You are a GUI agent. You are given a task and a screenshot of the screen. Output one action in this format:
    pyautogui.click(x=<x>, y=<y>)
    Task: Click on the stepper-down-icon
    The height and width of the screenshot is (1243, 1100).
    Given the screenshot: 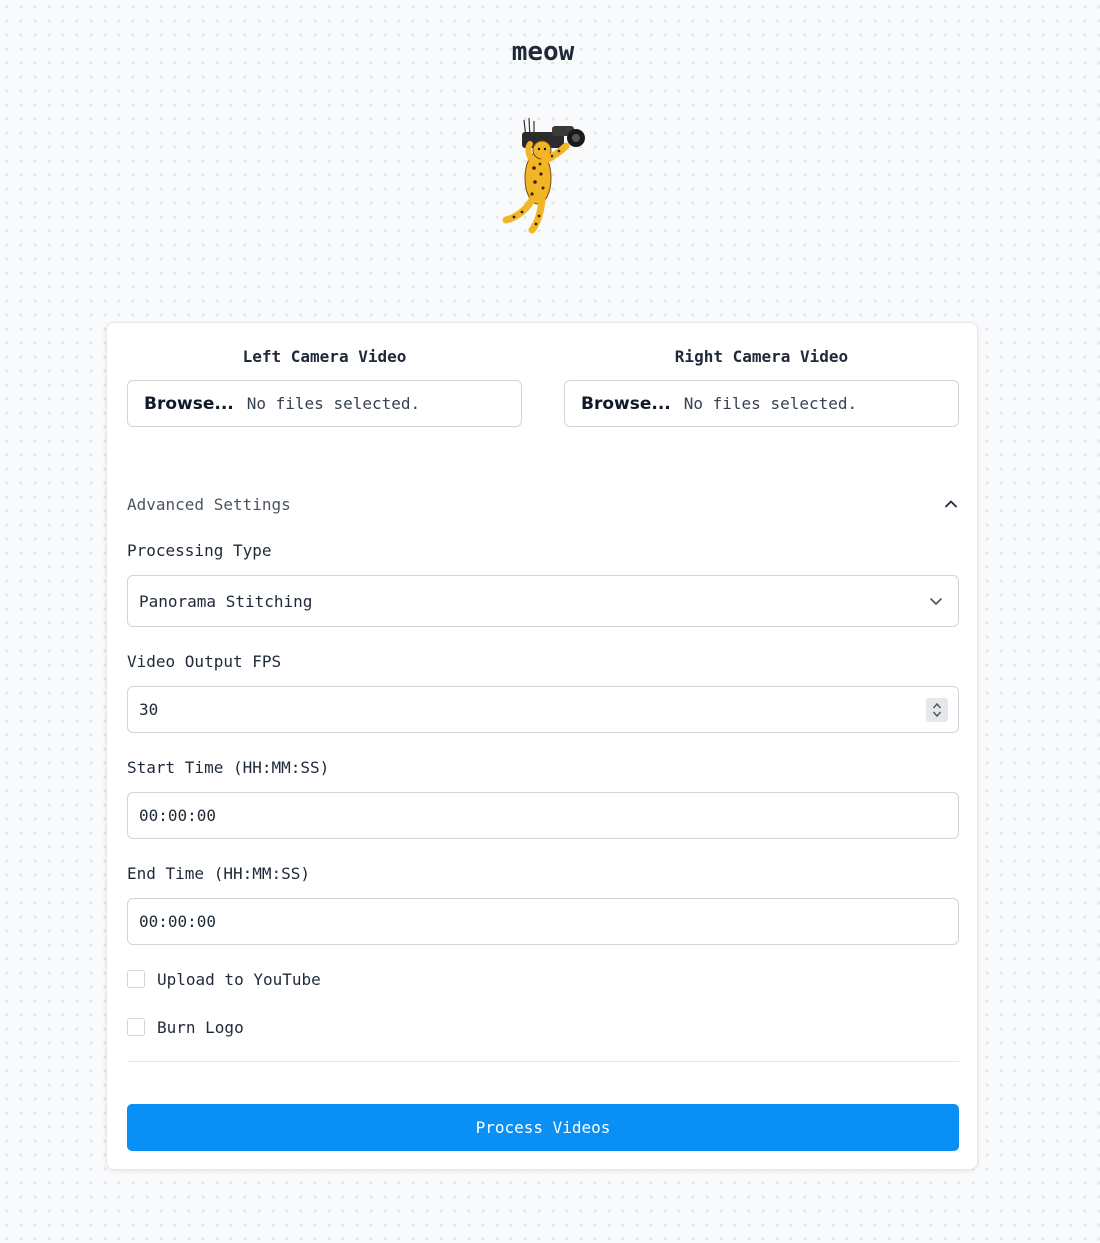 What is the action you would take?
    pyautogui.click(x=937, y=714)
    